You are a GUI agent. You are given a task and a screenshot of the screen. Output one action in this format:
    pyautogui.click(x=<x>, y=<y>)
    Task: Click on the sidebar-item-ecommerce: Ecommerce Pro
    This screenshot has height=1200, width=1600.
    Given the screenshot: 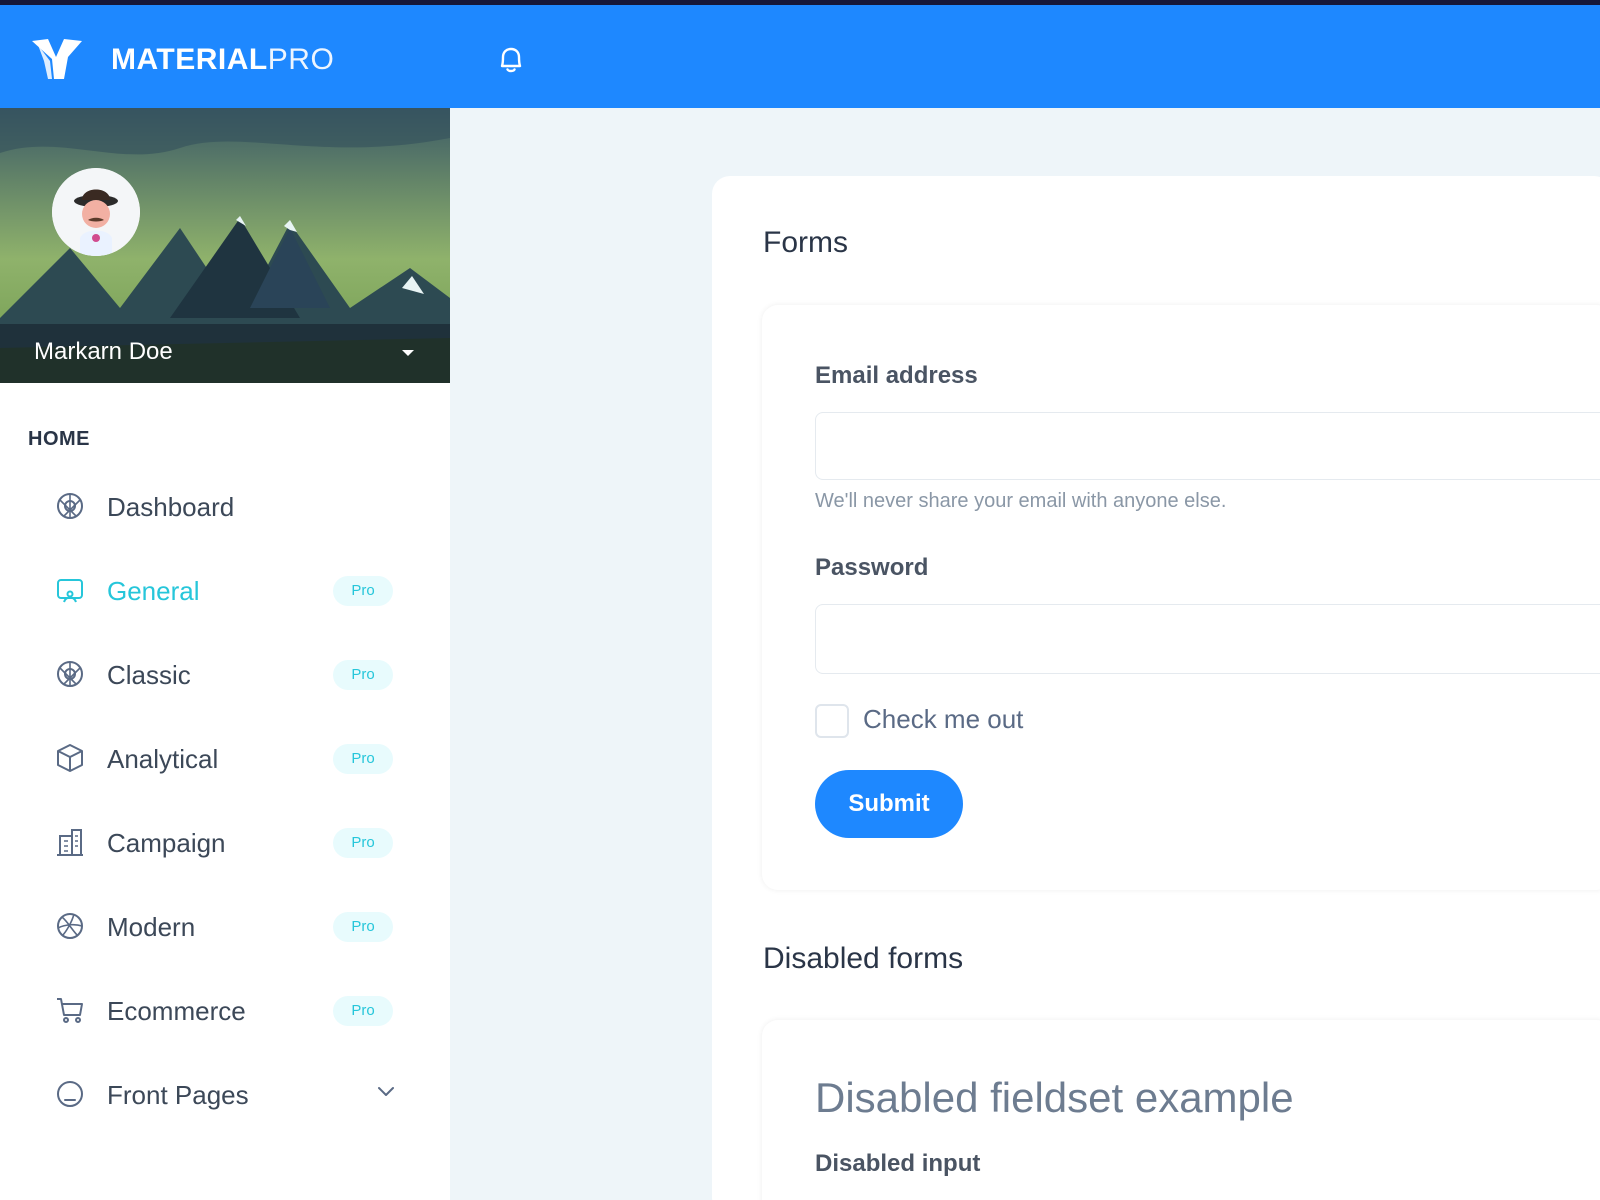 What is the action you would take?
    pyautogui.click(x=225, y=1010)
    